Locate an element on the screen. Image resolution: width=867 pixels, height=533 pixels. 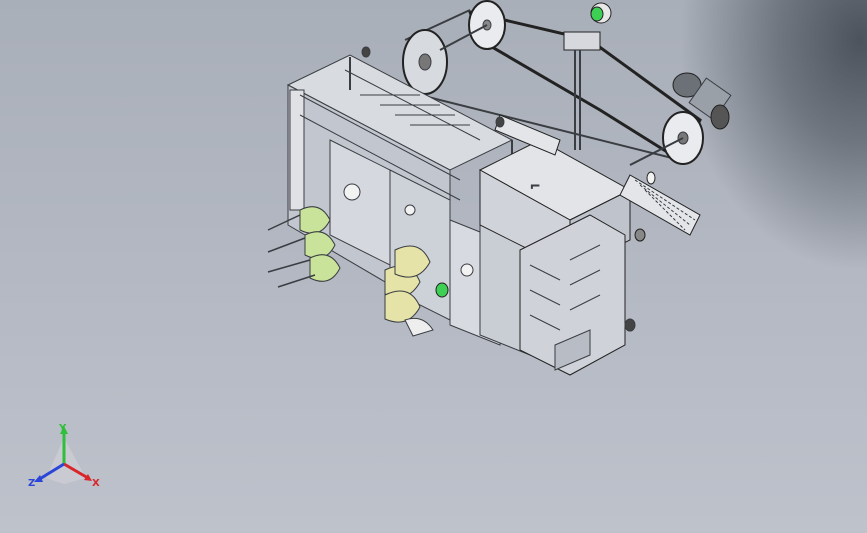
green-ring-set is located at coordinates (304, 247).